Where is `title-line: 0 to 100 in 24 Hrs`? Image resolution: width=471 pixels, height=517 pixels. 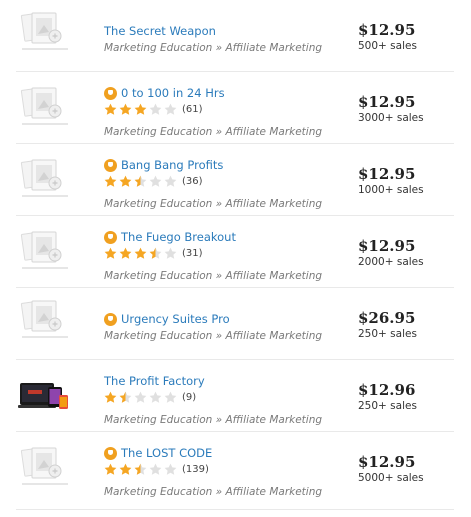 title-line: 0 to 100 in 24 Hrs is located at coordinates (164, 93).